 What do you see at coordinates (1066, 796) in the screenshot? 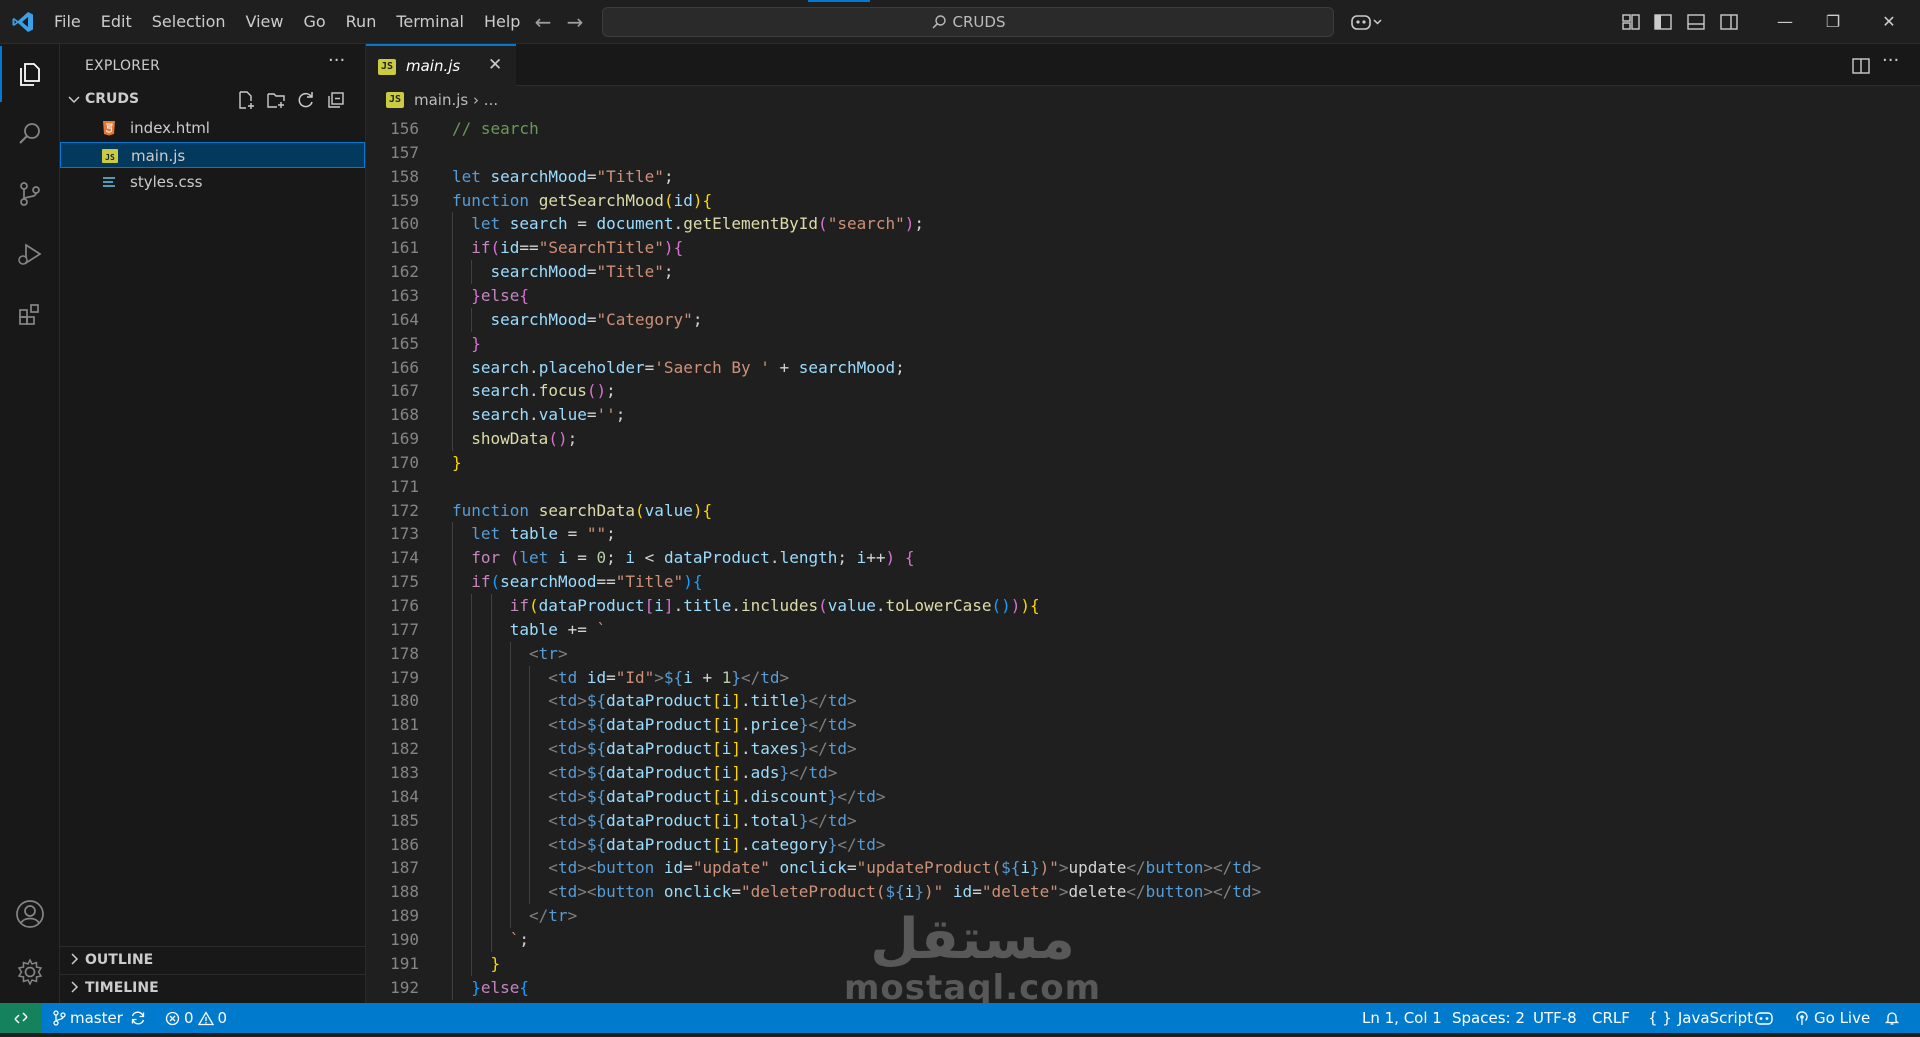
I see `code-line: 184 <td>${dataProduct[i].discount}</td>` at bounding box center [1066, 796].